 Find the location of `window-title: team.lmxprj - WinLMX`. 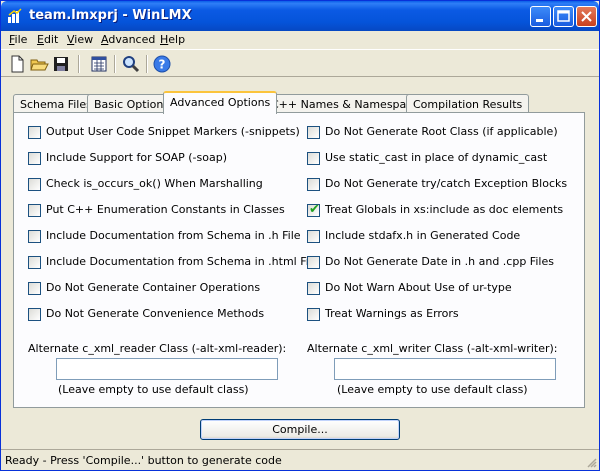

window-title: team.lmxprj - WinLMX is located at coordinates (110, 15).